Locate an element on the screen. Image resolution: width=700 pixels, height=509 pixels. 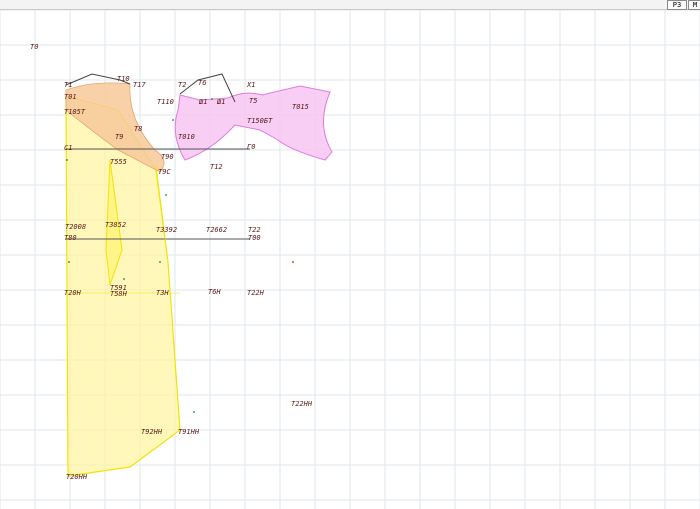
label-t80: Т80 is located at coordinates (70, 238).